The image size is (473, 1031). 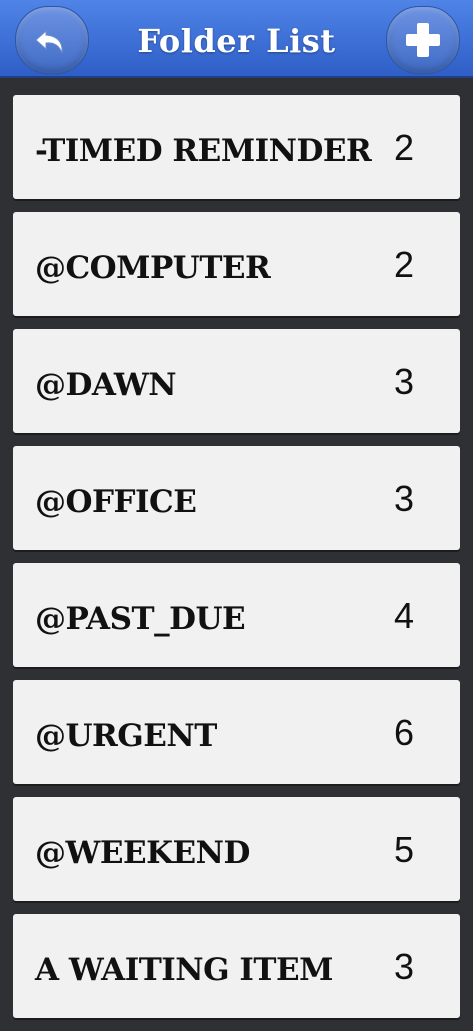 I want to click on folder-row: @PAST_DUE 4, so click(x=236, y=615).